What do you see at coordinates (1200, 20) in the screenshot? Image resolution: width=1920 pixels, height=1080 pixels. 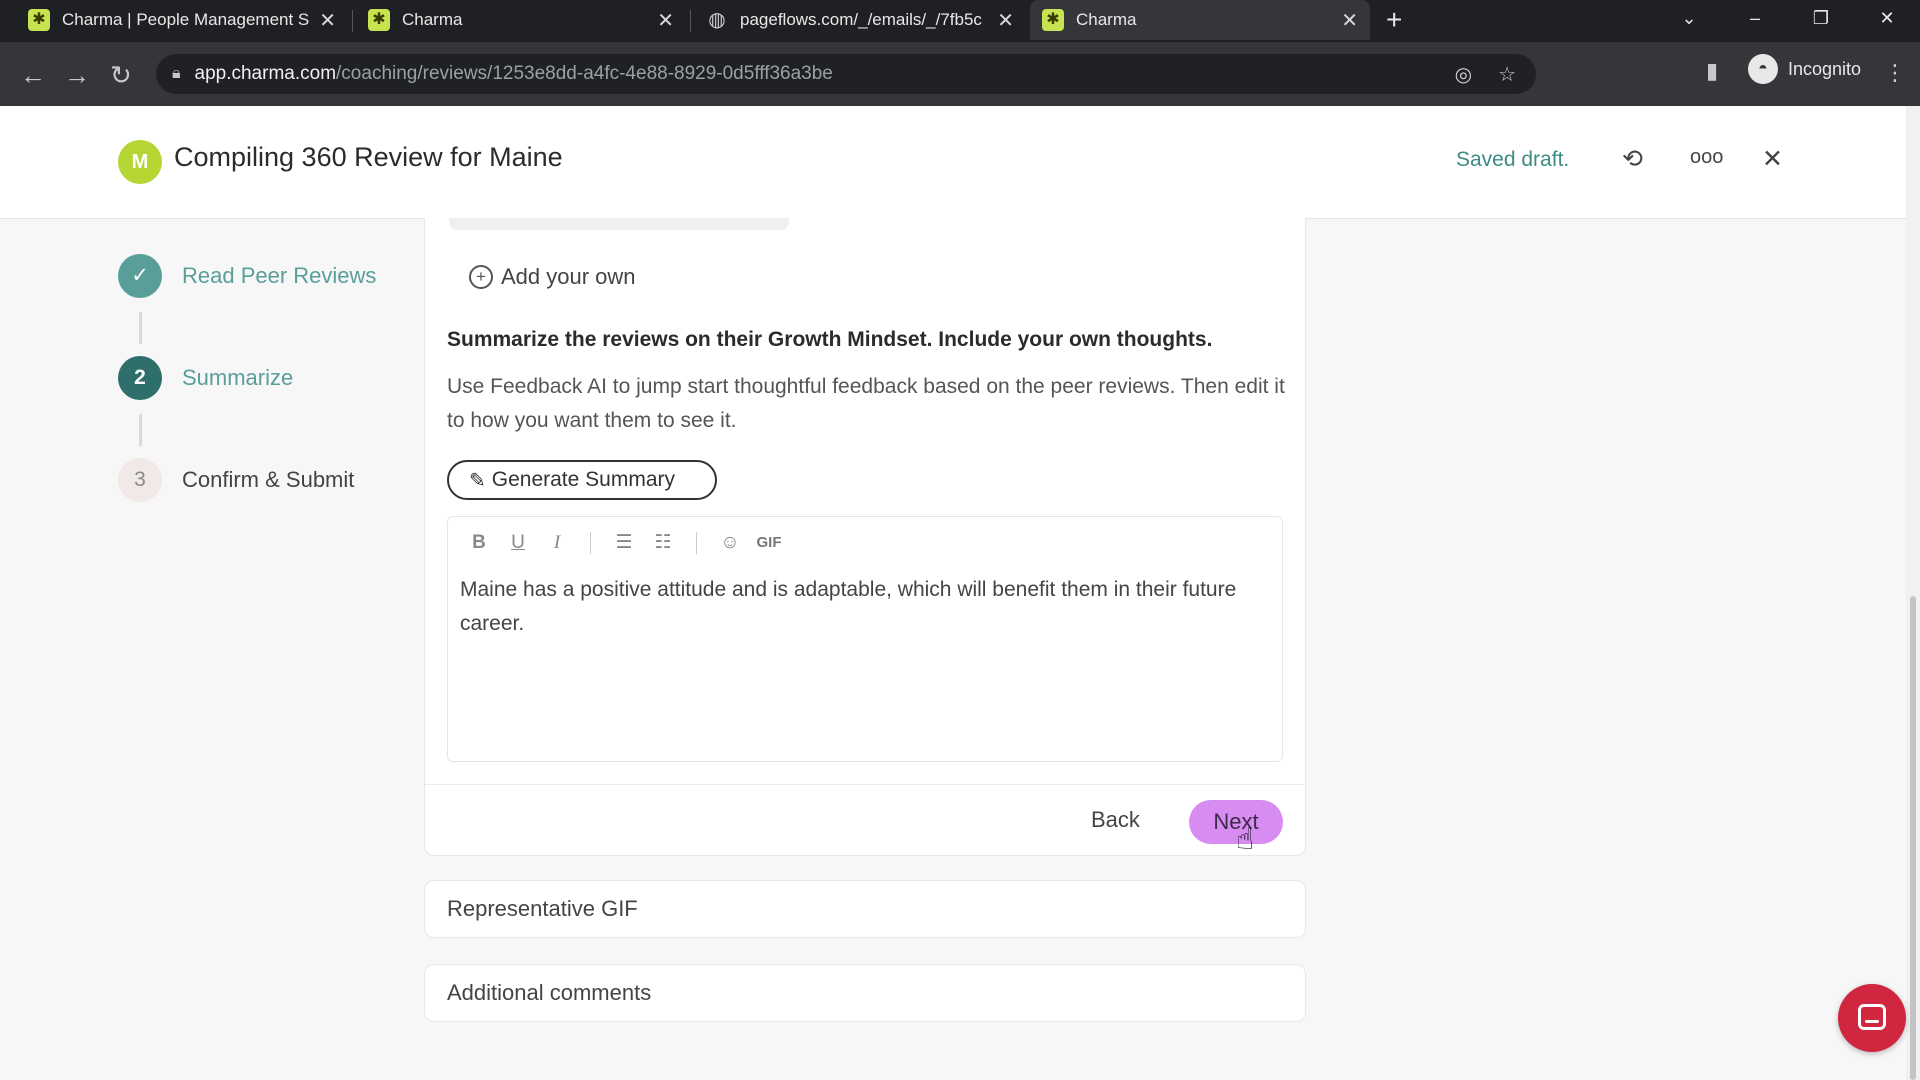 I see `browser-tab-4-active: ✱ Charma ✕` at bounding box center [1200, 20].